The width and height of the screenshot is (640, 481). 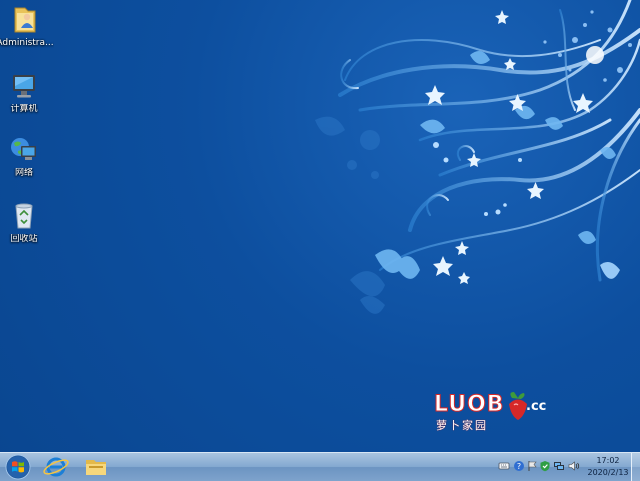 I want to click on clock-time: 17:02, so click(x=608, y=460).